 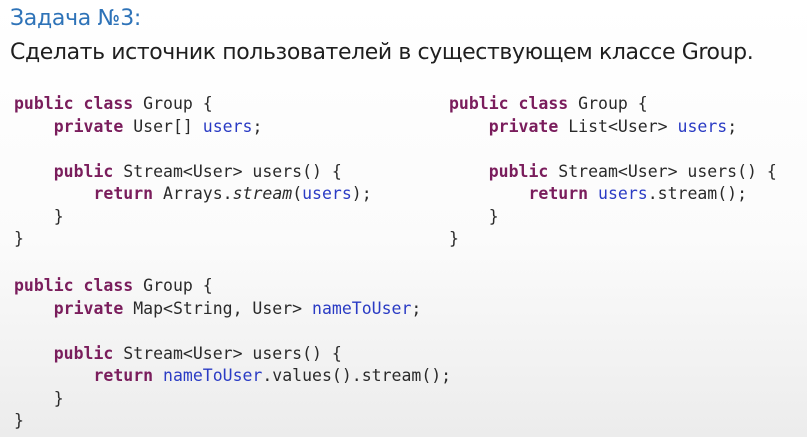 What do you see at coordinates (357, 375) in the screenshot?
I see `code-token: .values().stream();` at bounding box center [357, 375].